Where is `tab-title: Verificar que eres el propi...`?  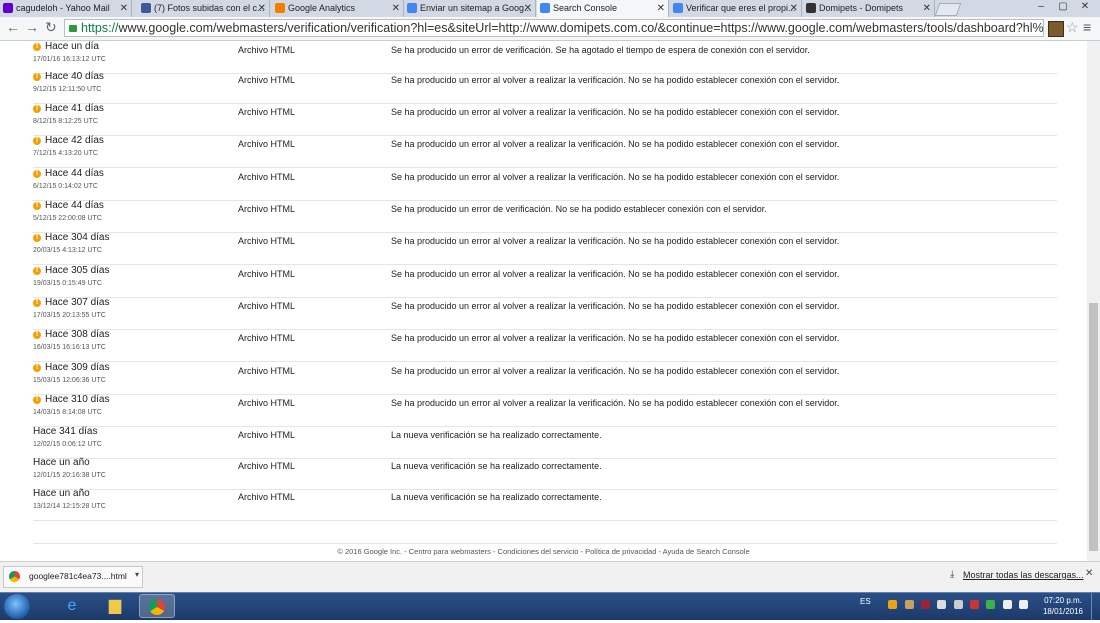
tab-title: Verificar que eres el propi... is located at coordinates (741, 8).